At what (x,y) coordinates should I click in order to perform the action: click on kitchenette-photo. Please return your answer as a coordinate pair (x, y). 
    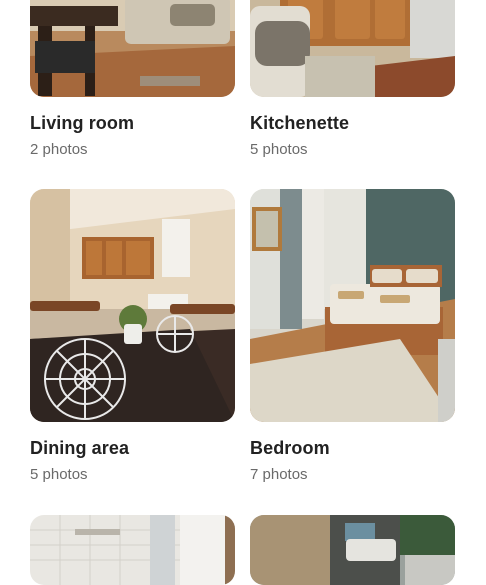
    Looking at the image, I should click on (352, 48).